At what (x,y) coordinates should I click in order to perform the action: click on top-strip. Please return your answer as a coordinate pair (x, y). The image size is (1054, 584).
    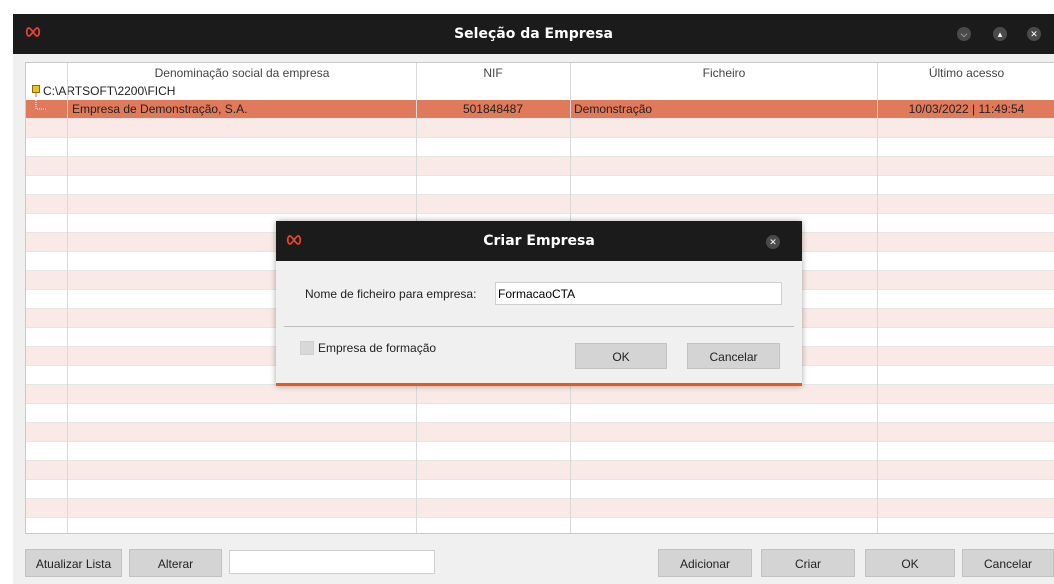
    Looking at the image, I should click on (527, 7).